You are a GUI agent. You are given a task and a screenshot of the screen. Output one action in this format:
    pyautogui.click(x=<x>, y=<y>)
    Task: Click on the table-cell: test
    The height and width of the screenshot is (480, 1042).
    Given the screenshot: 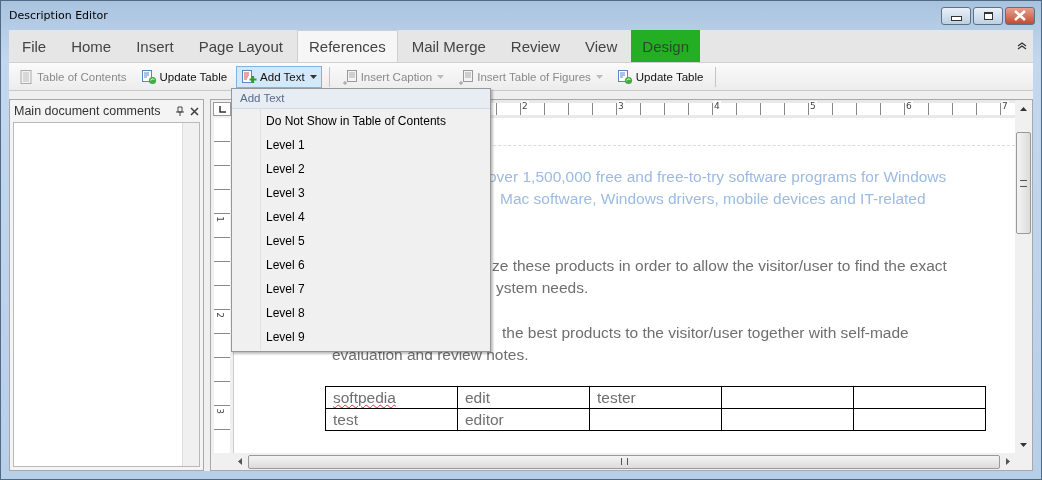 What is the action you would take?
    pyautogui.click(x=391, y=419)
    